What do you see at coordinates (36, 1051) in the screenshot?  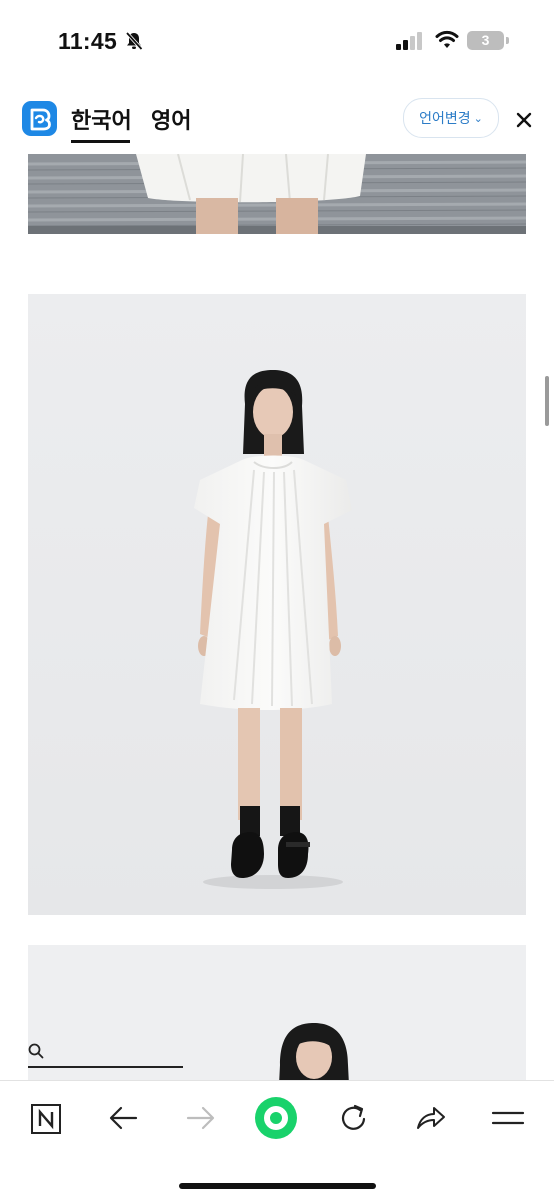 I see `search-icon` at bounding box center [36, 1051].